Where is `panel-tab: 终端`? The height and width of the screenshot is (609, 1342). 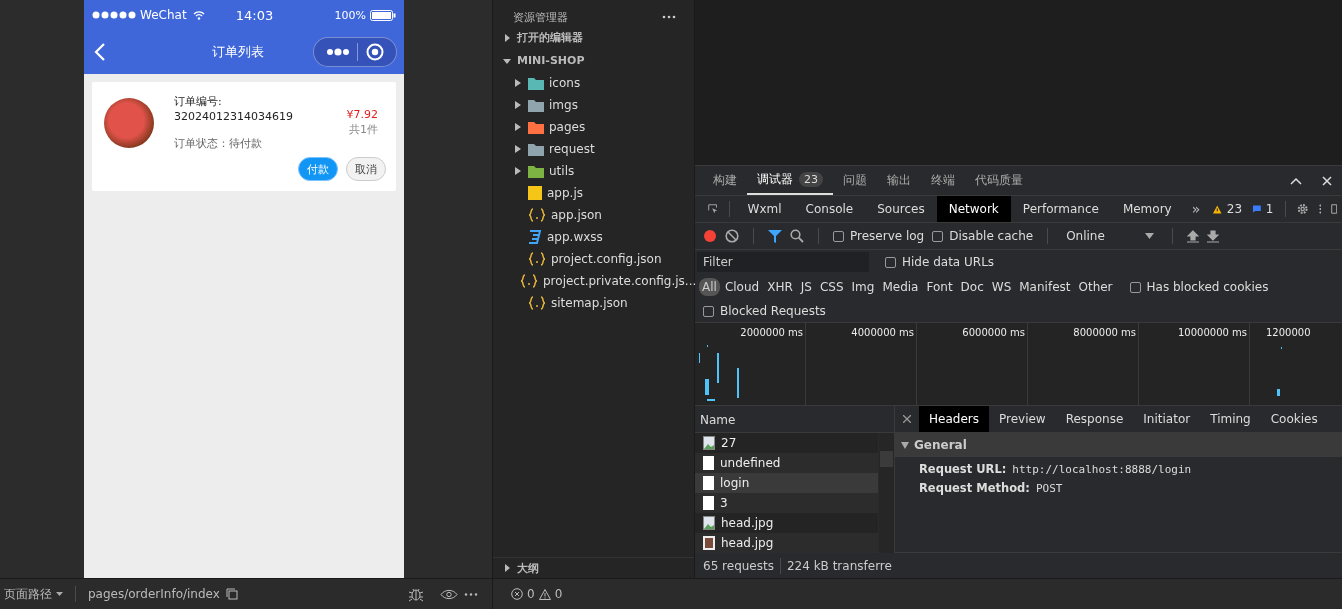
panel-tab: 终端 is located at coordinates (943, 180).